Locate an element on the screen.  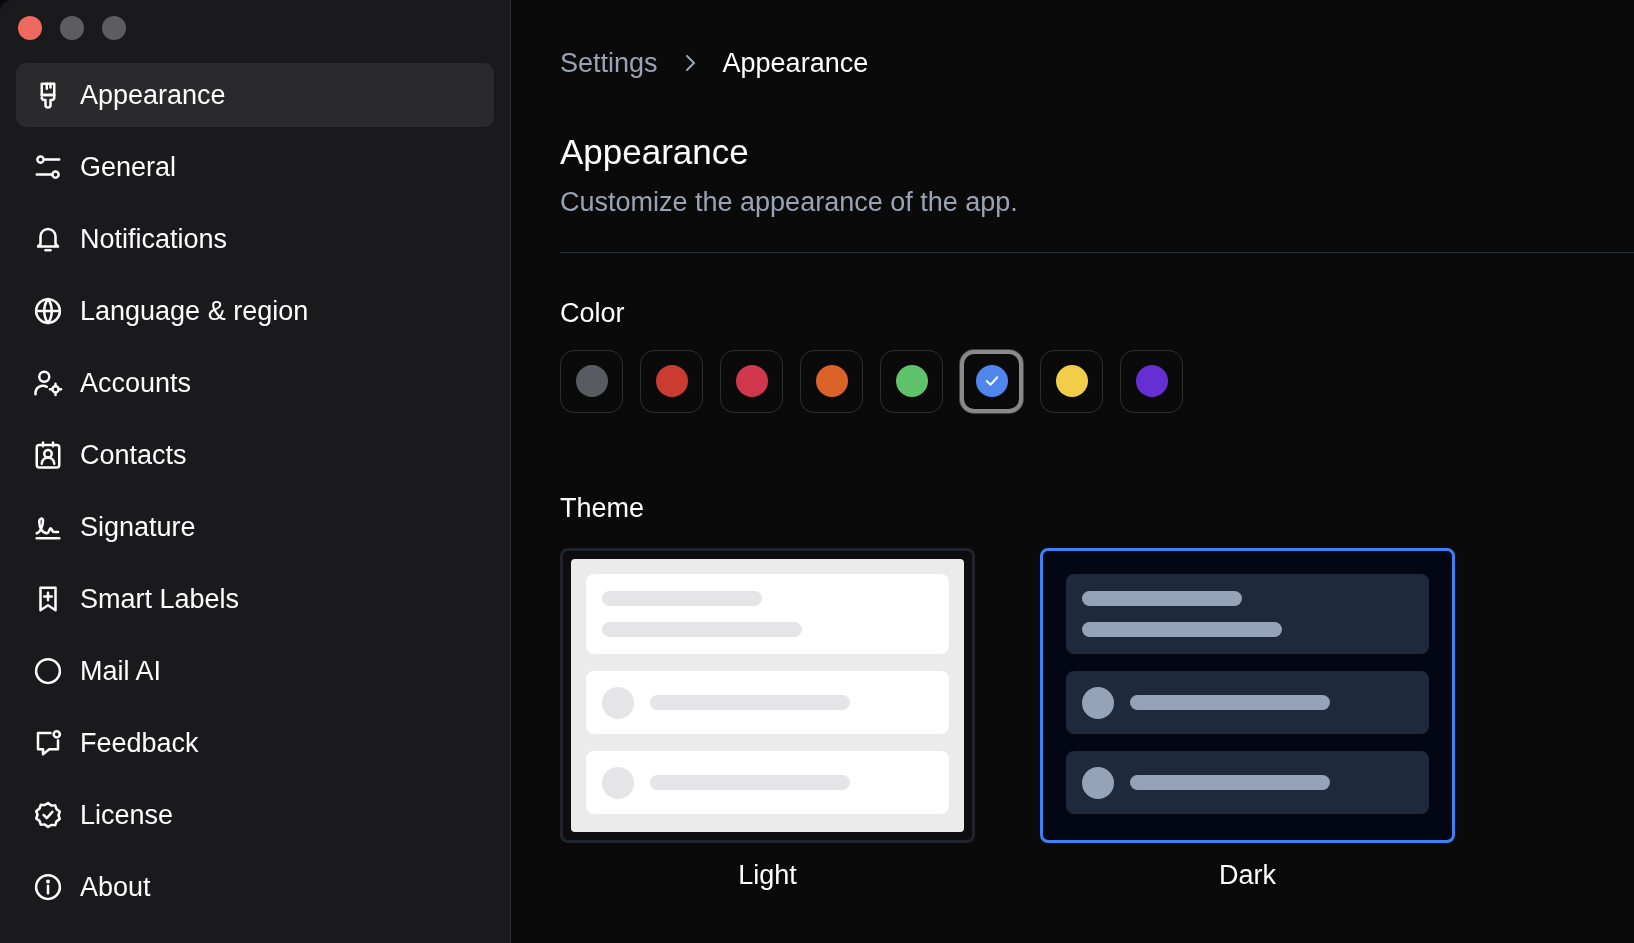
user-gear-icon is located at coordinates (48, 383).